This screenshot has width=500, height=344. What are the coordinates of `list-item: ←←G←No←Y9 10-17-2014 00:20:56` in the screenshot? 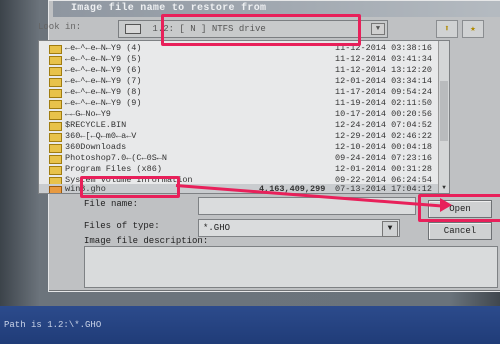 It's located at (244, 114).